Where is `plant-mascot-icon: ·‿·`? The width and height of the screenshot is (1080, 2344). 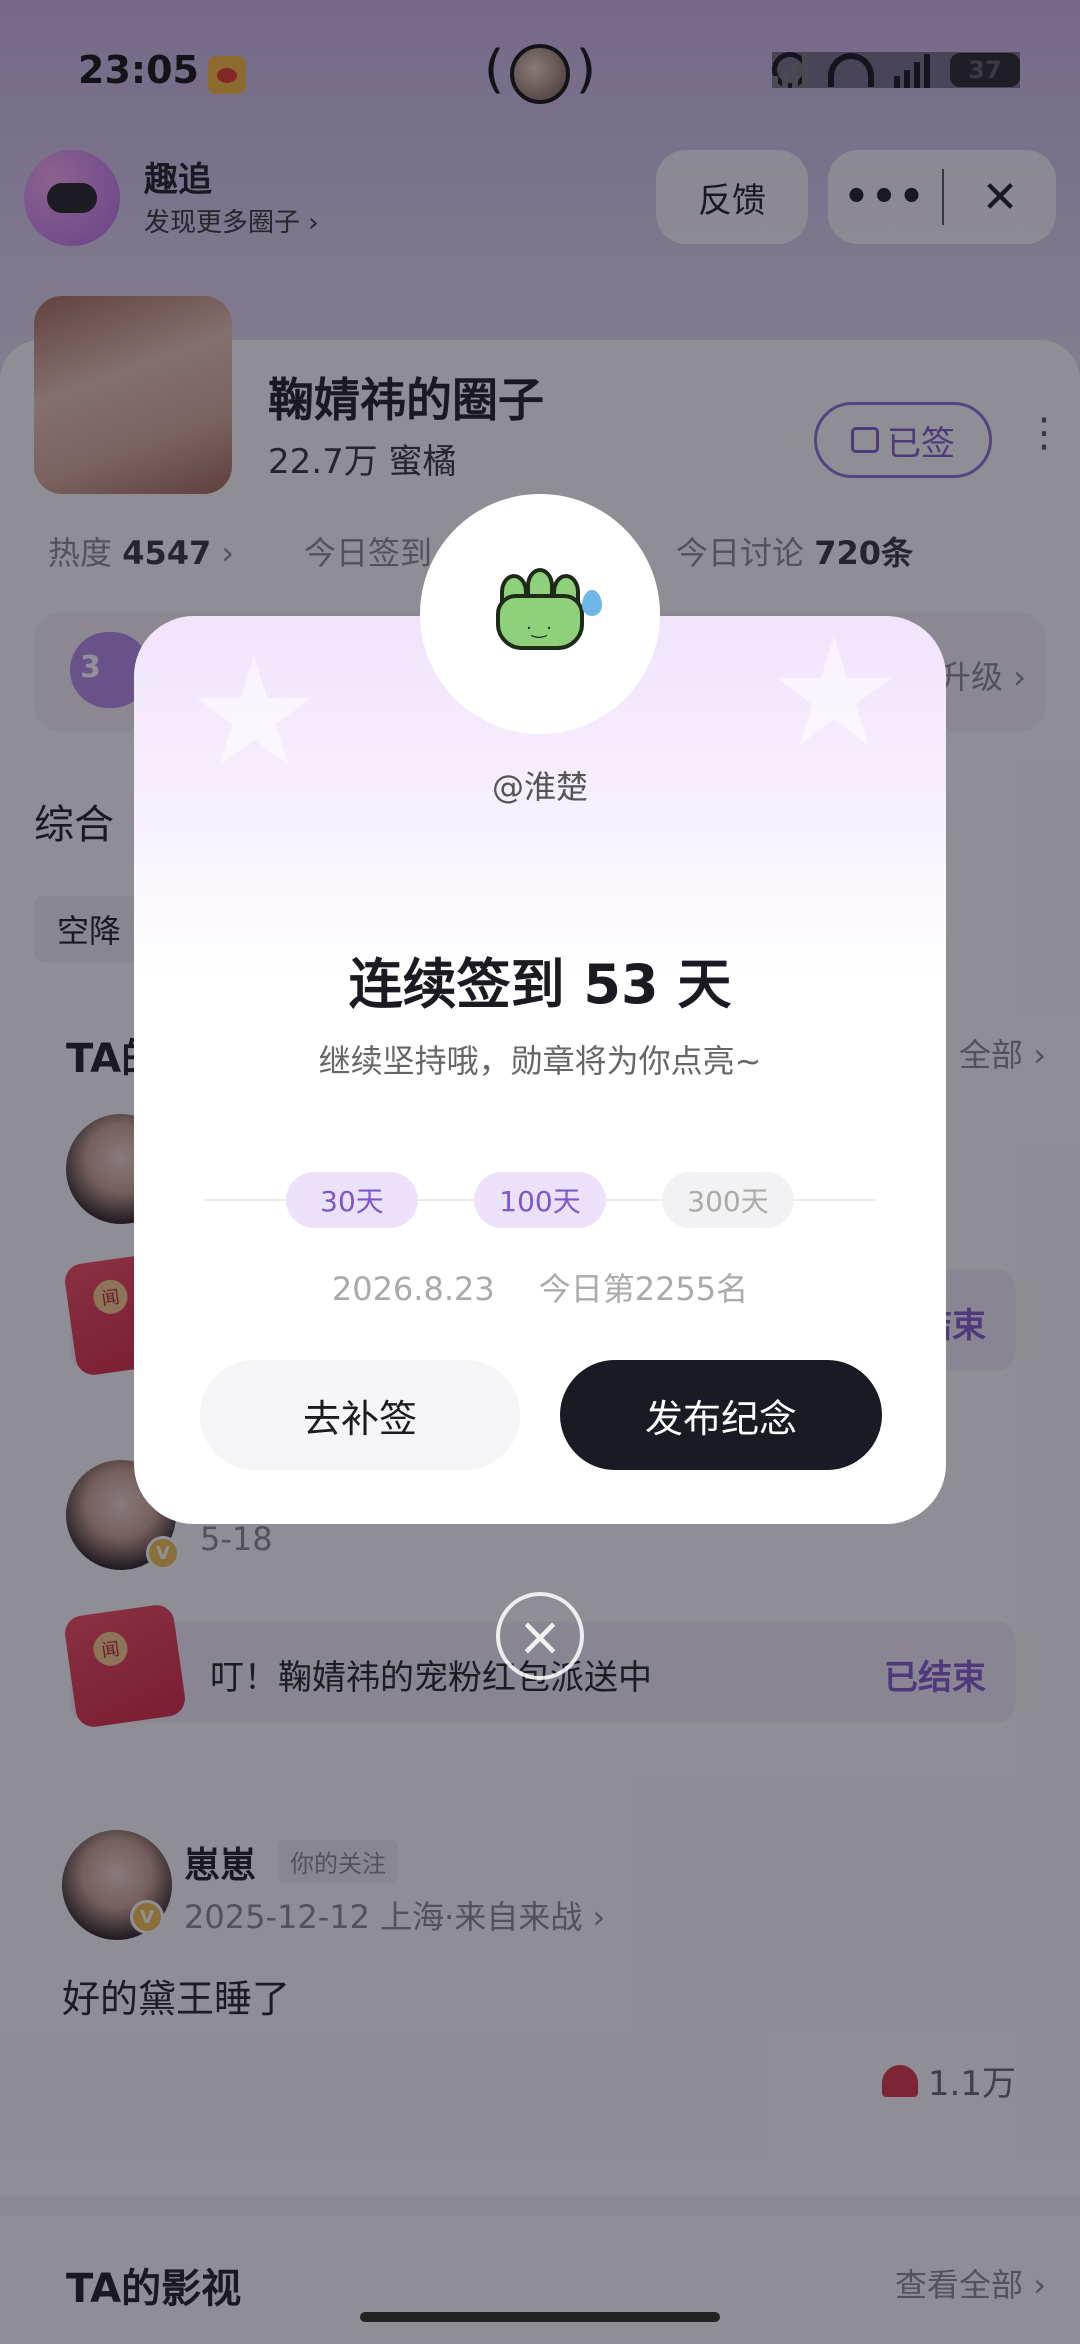 plant-mascot-icon: ·‿· is located at coordinates (547, 611).